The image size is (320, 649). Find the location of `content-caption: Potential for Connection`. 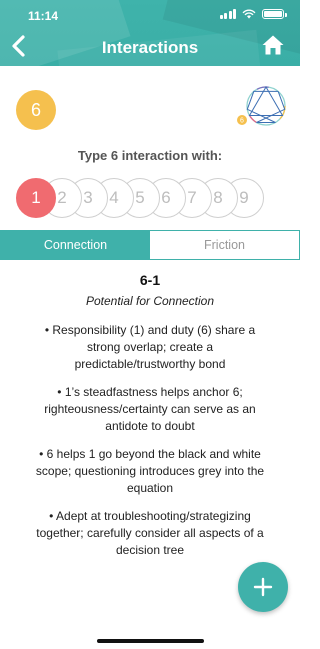

content-caption: Potential for Connection is located at coordinates (150, 301).